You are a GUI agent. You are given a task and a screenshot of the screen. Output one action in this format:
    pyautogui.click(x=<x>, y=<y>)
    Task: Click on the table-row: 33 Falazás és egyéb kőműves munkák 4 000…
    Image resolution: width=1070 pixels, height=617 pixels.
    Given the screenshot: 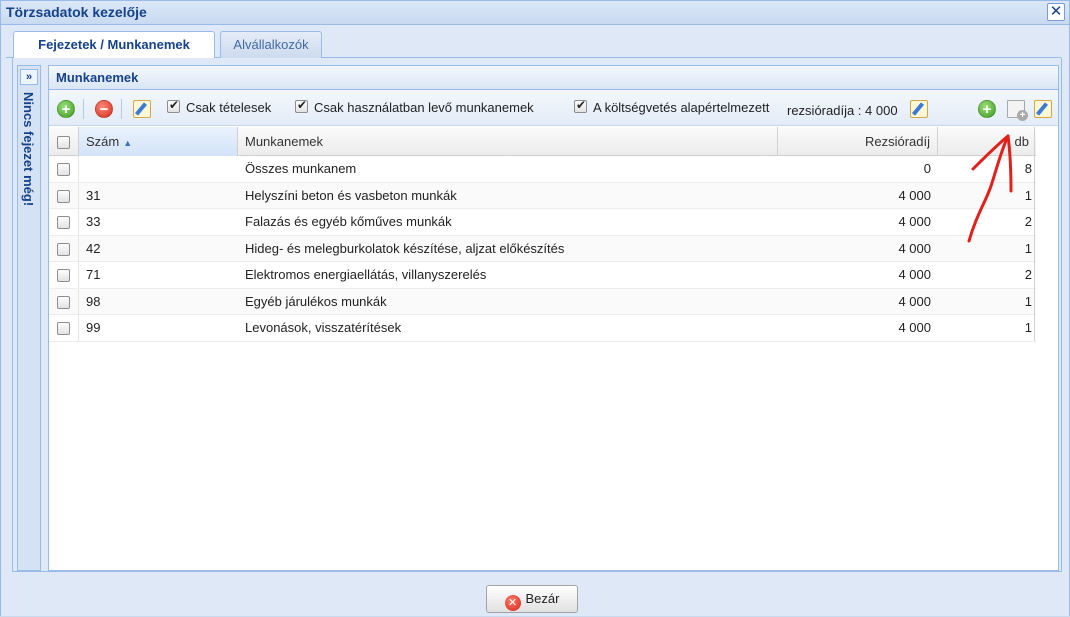 What is the action you would take?
    pyautogui.click(x=542, y=222)
    